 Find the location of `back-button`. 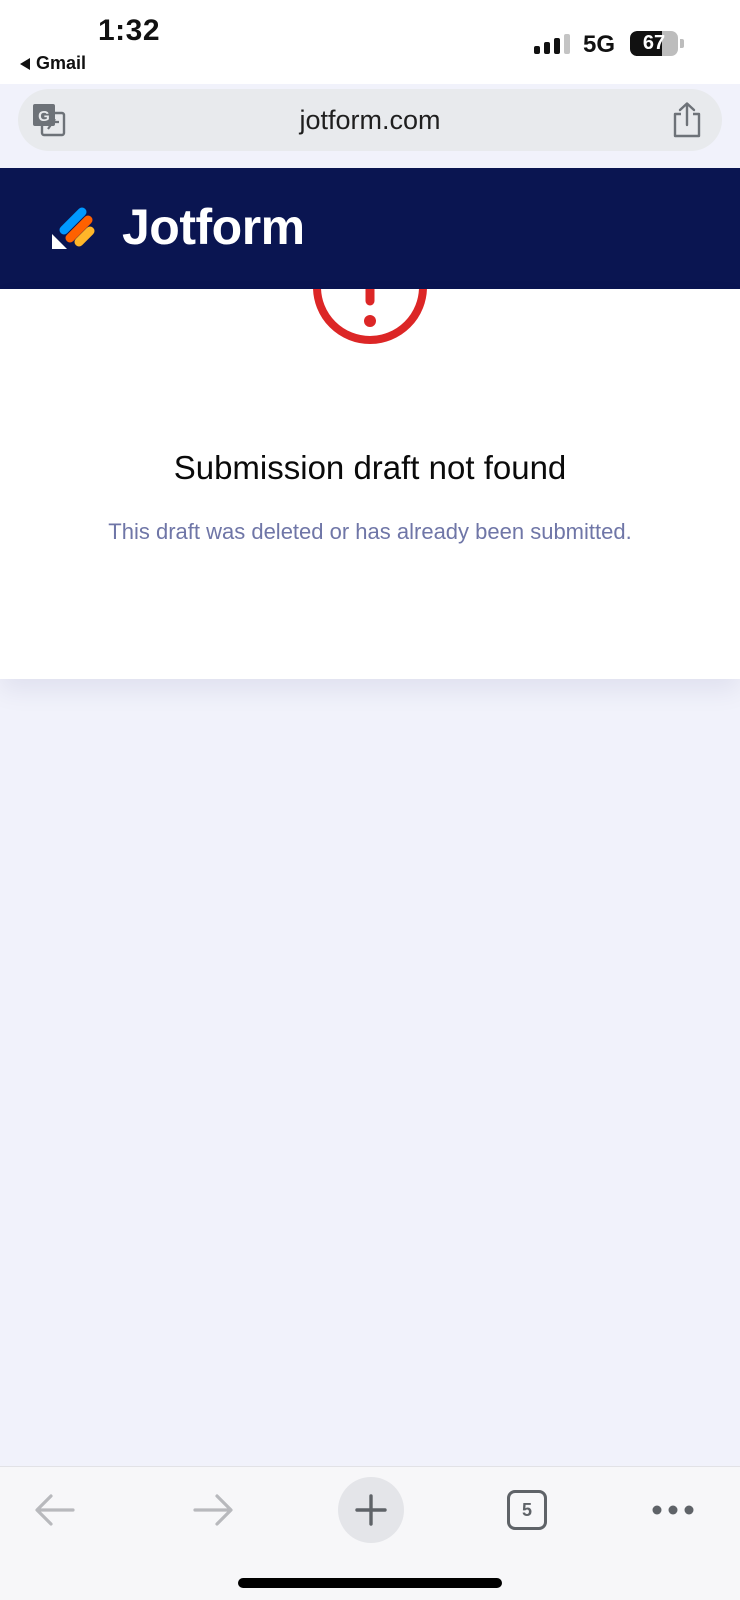

back-button is located at coordinates (55, 1510).